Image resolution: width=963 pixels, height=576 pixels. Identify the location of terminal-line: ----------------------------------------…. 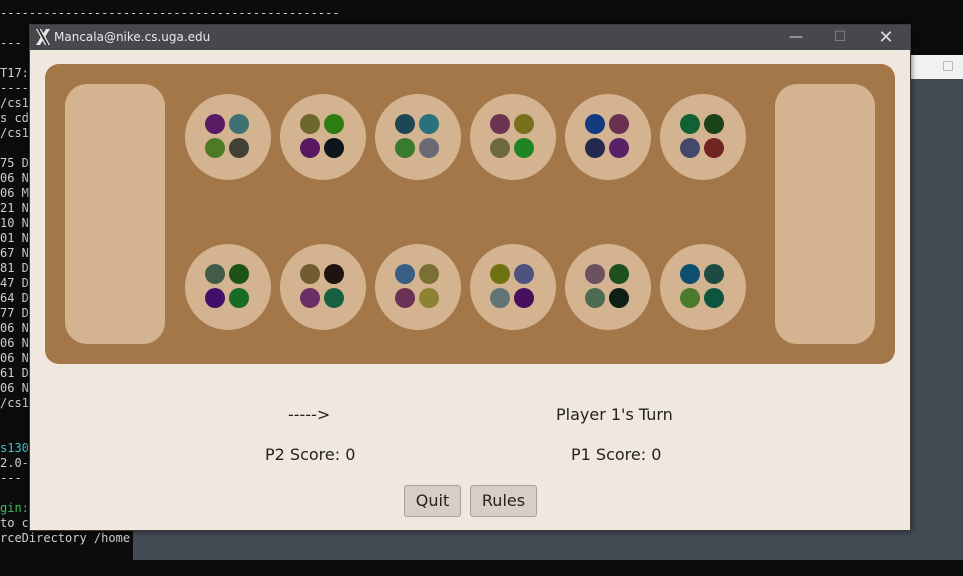
(170, 13).